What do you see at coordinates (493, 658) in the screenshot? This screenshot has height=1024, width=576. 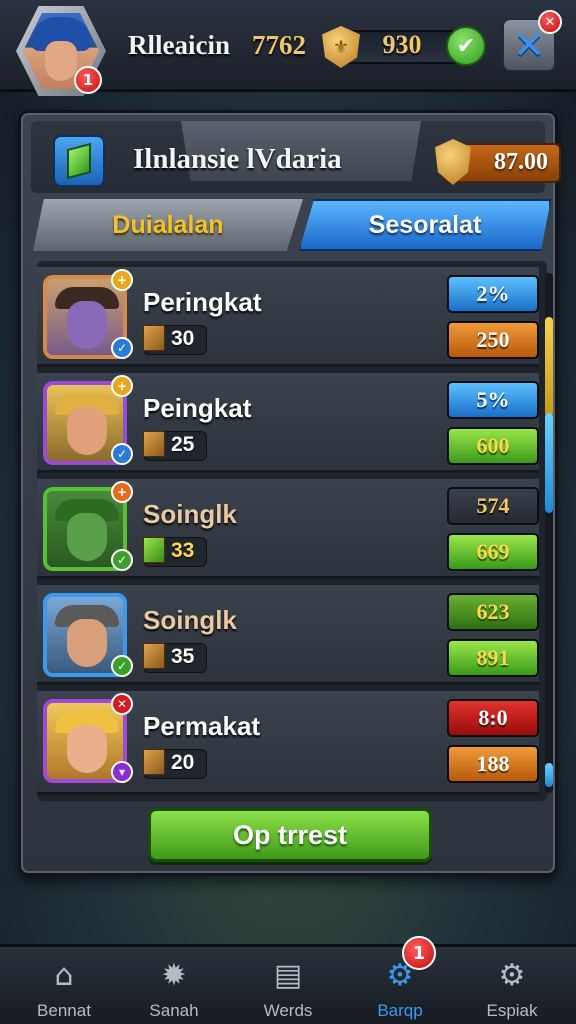 I see `row-bottom-value: 891` at bounding box center [493, 658].